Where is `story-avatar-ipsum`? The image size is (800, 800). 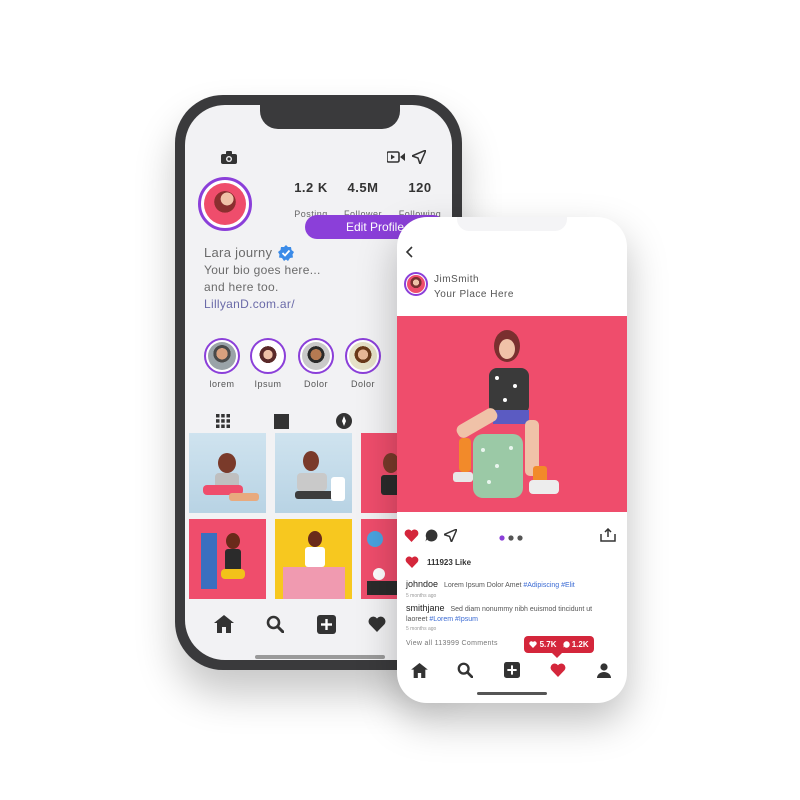 story-avatar-ipsum is located at coordinates (268, 356).